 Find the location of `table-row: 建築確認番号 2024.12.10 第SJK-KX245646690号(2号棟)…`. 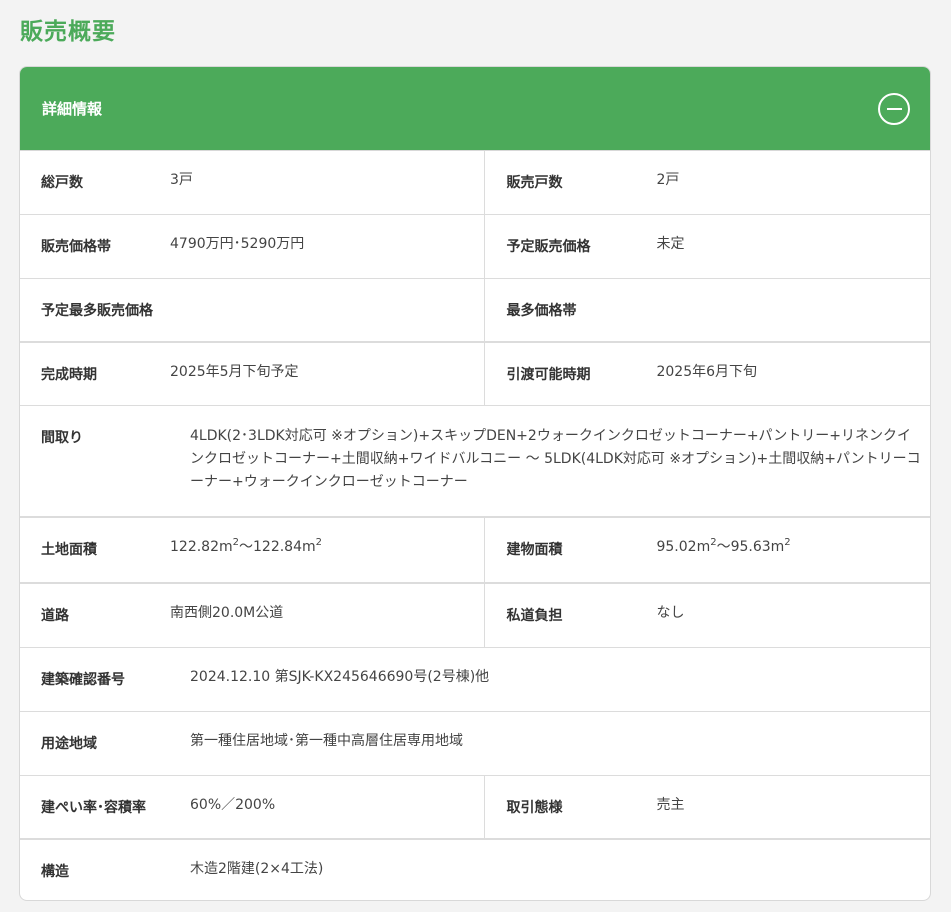

table-row: 建築確認番号 2024.12.10 第SJK-KX245646690号(2号棟)… is located at coordinates (475, 680).